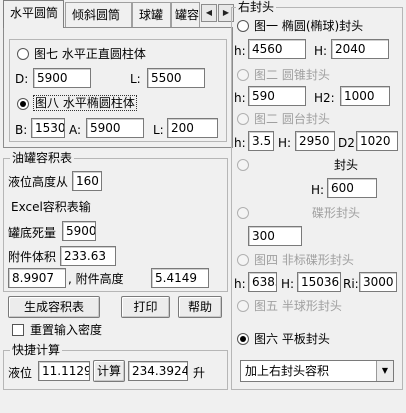  What do you see at coordinates (292, 119) in the screenshot?
I see `head3-label: 图二 圆台封头` at bounding box center [292, 119].